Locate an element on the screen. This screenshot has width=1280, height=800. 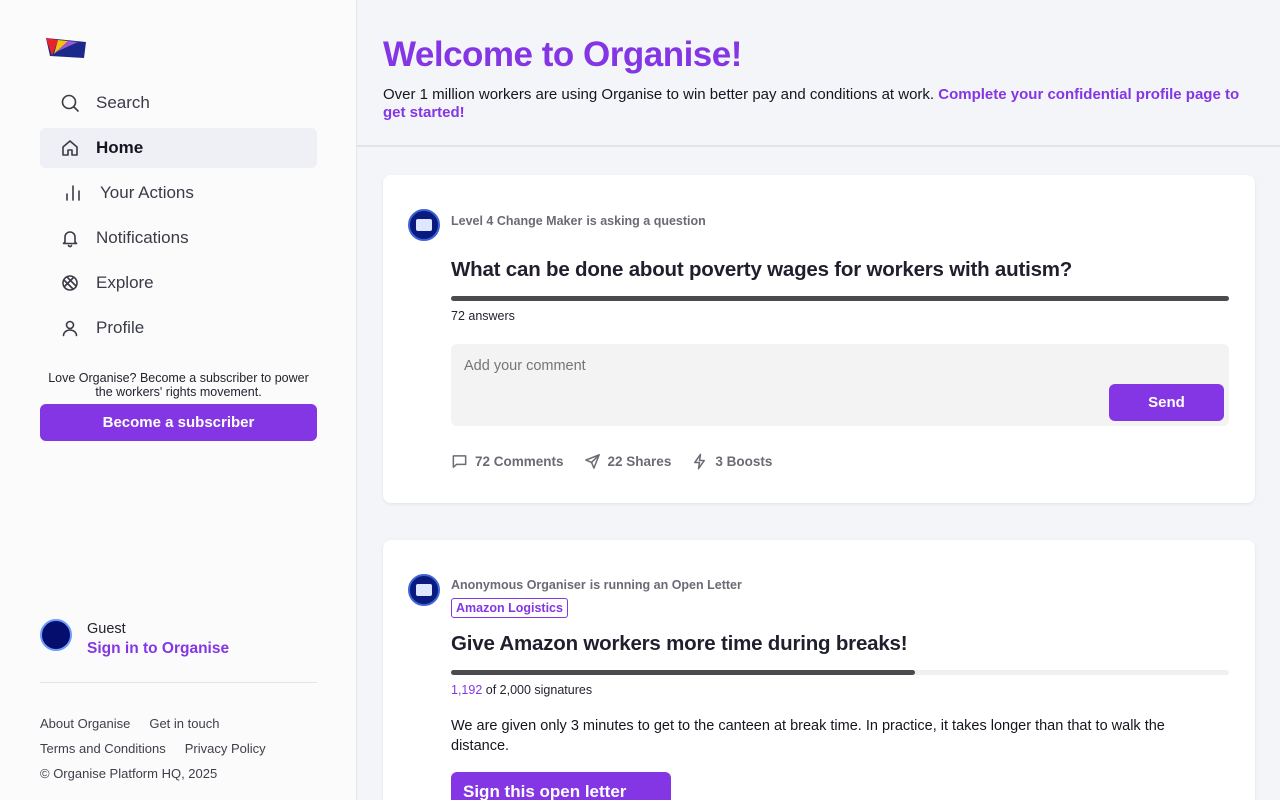
sign-letter-button: Sign this open letter is located at coordinates (561, 786).